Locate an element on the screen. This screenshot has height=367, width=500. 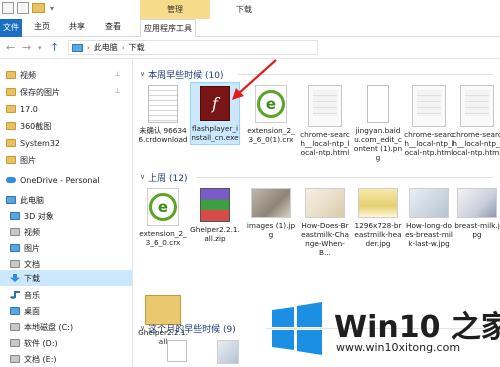
address-bar: › 此电脑 › 下载 is located at coordinates (193, 47).